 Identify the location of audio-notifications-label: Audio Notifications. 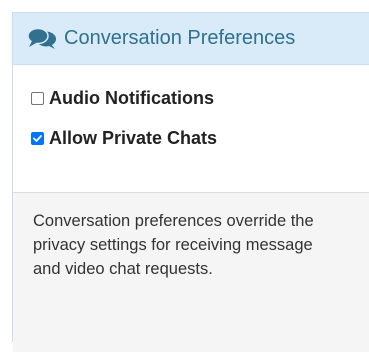
(131, 97).